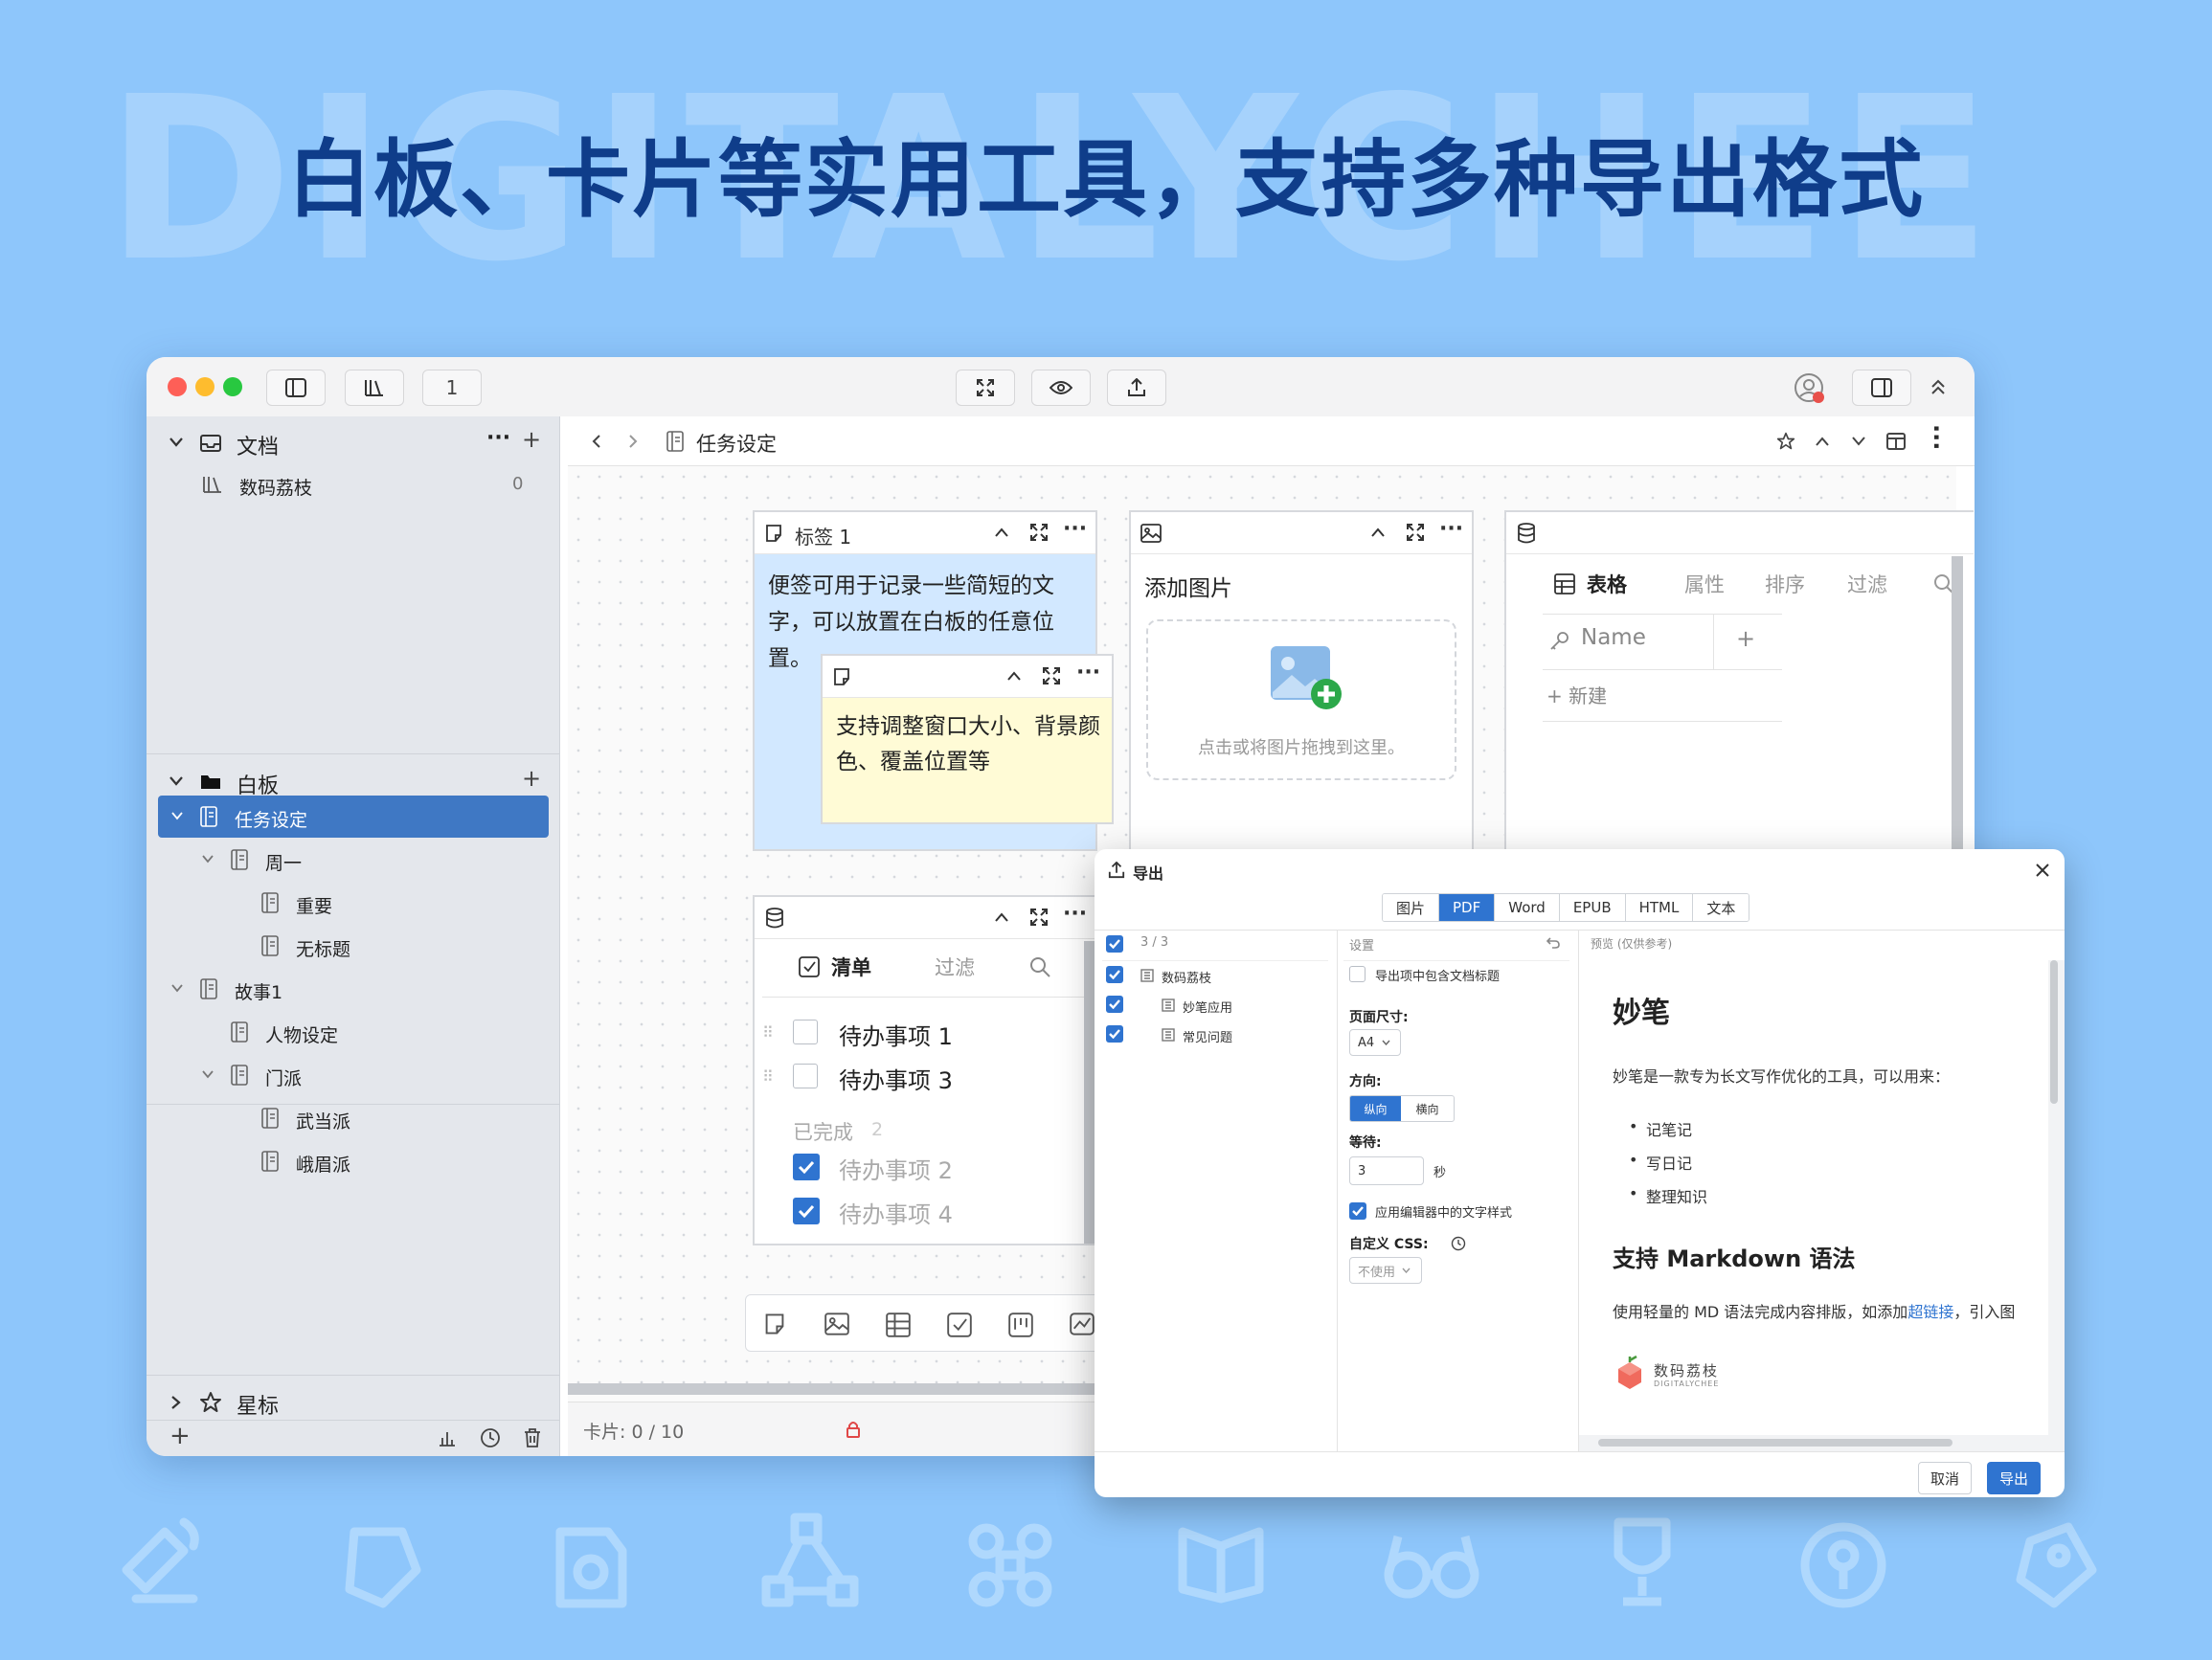  Describe the element at coordinates (967, 739) in the screenshot. I see `sub-note-card: ··· 支持调整窗口大小、背景颜色、覆盖位置等` at that location.